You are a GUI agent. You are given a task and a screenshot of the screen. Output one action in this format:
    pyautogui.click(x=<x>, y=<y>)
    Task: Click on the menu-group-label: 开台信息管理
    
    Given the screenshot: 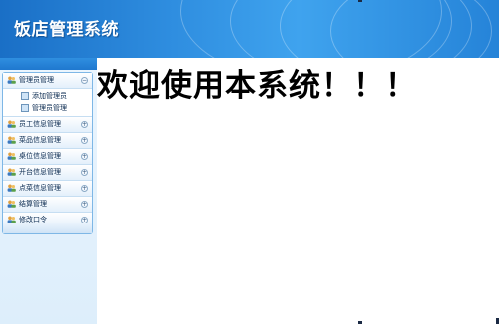 What is the action you would take?
    pyautogui.click(x=40, y=172)
    